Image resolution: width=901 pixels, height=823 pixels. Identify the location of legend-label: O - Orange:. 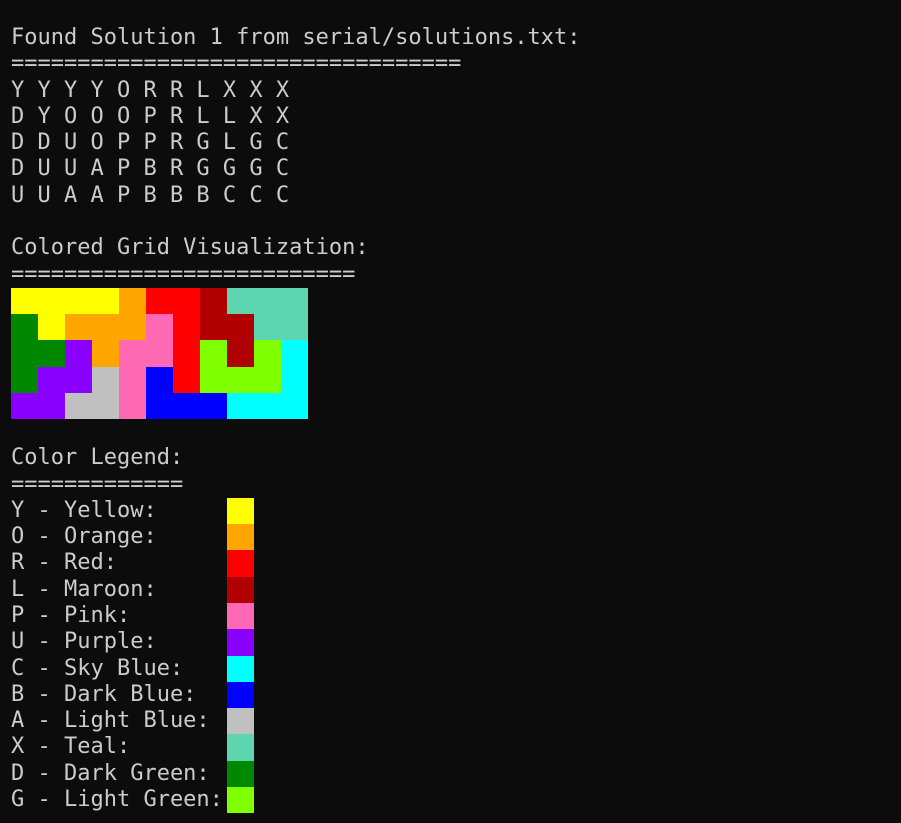
(84, 537).